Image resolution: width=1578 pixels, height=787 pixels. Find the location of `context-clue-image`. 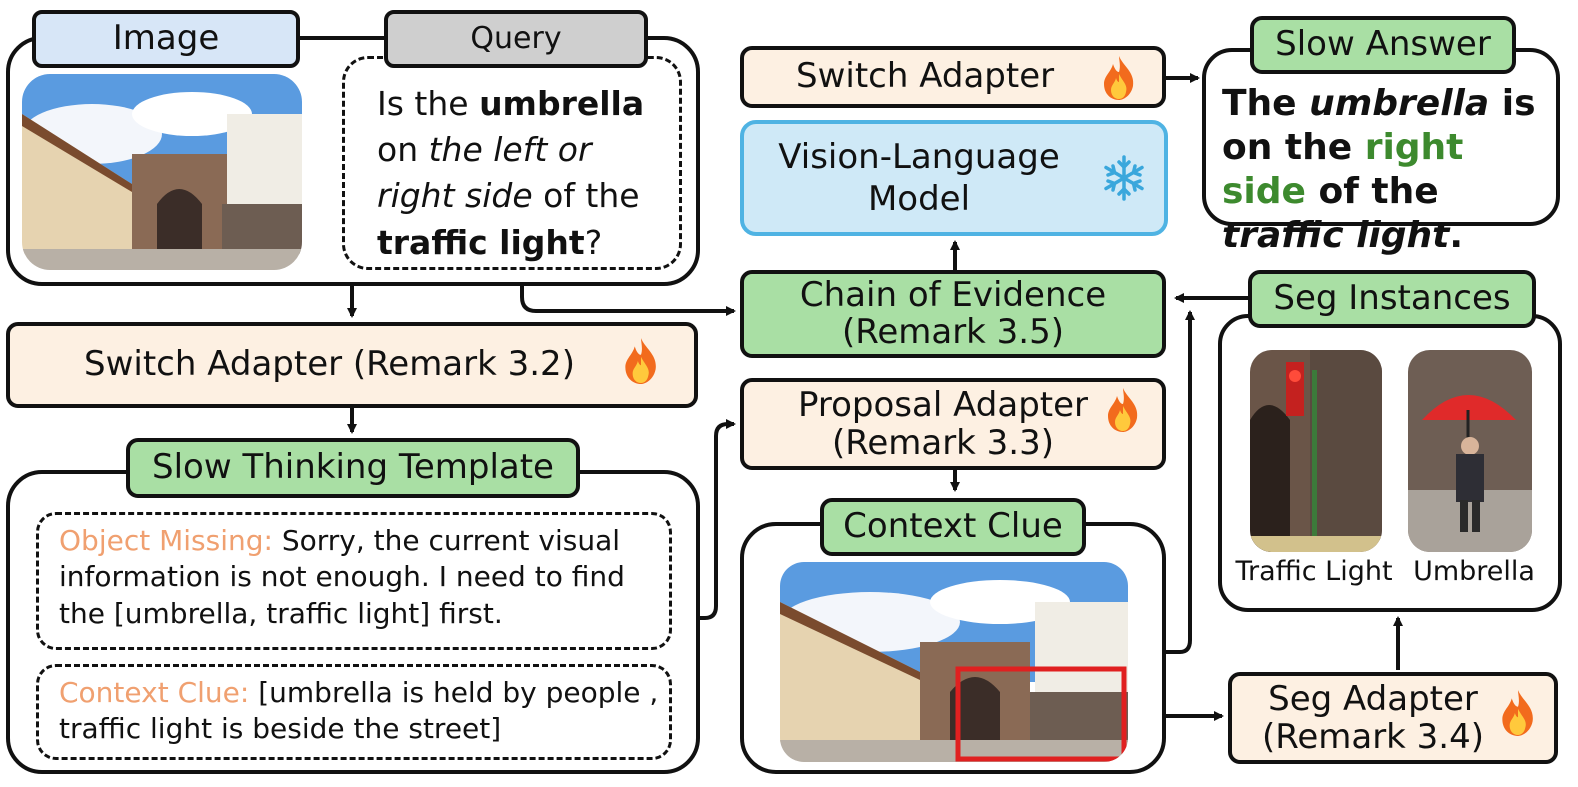

context-clue-image is located at coordinates (954, 662).